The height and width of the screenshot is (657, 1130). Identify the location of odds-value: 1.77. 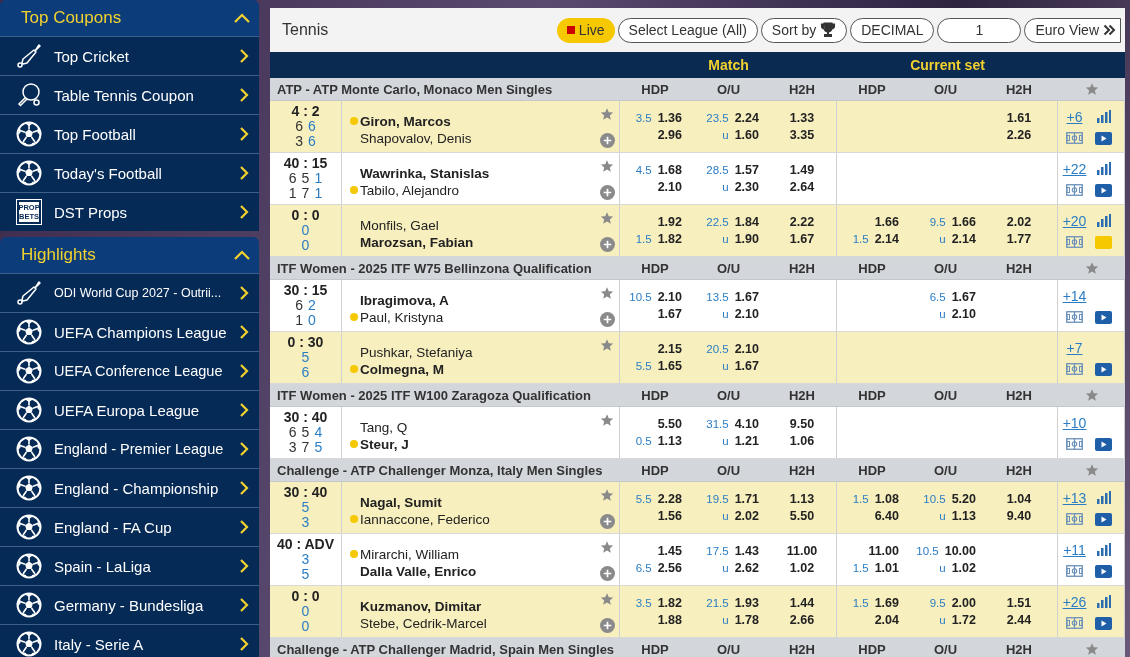
(1019, 238).